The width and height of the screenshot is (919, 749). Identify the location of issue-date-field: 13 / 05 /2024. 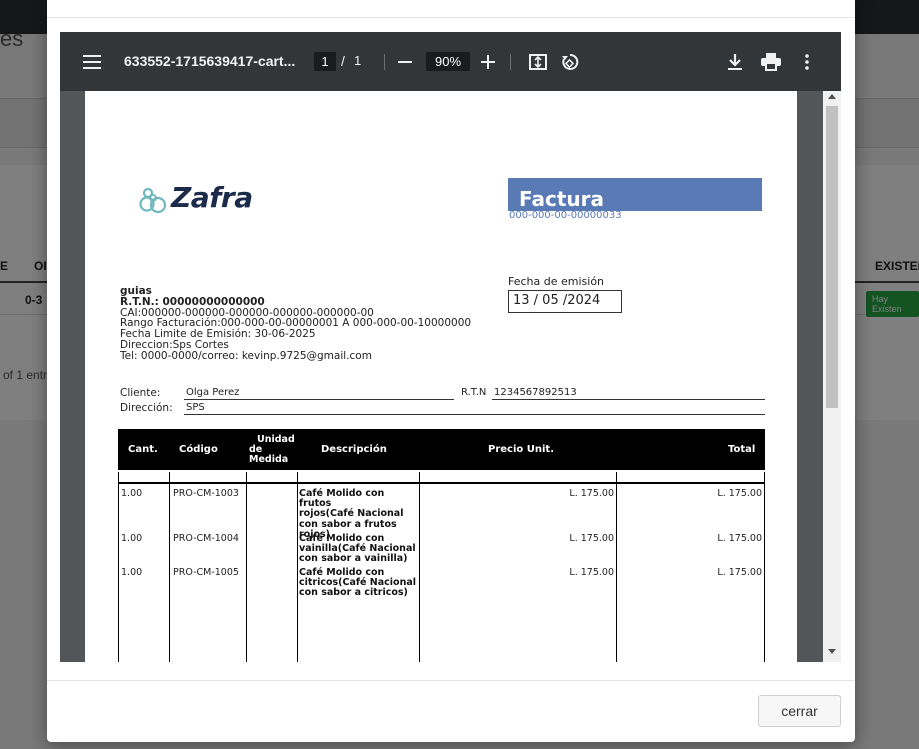
(565, 301).